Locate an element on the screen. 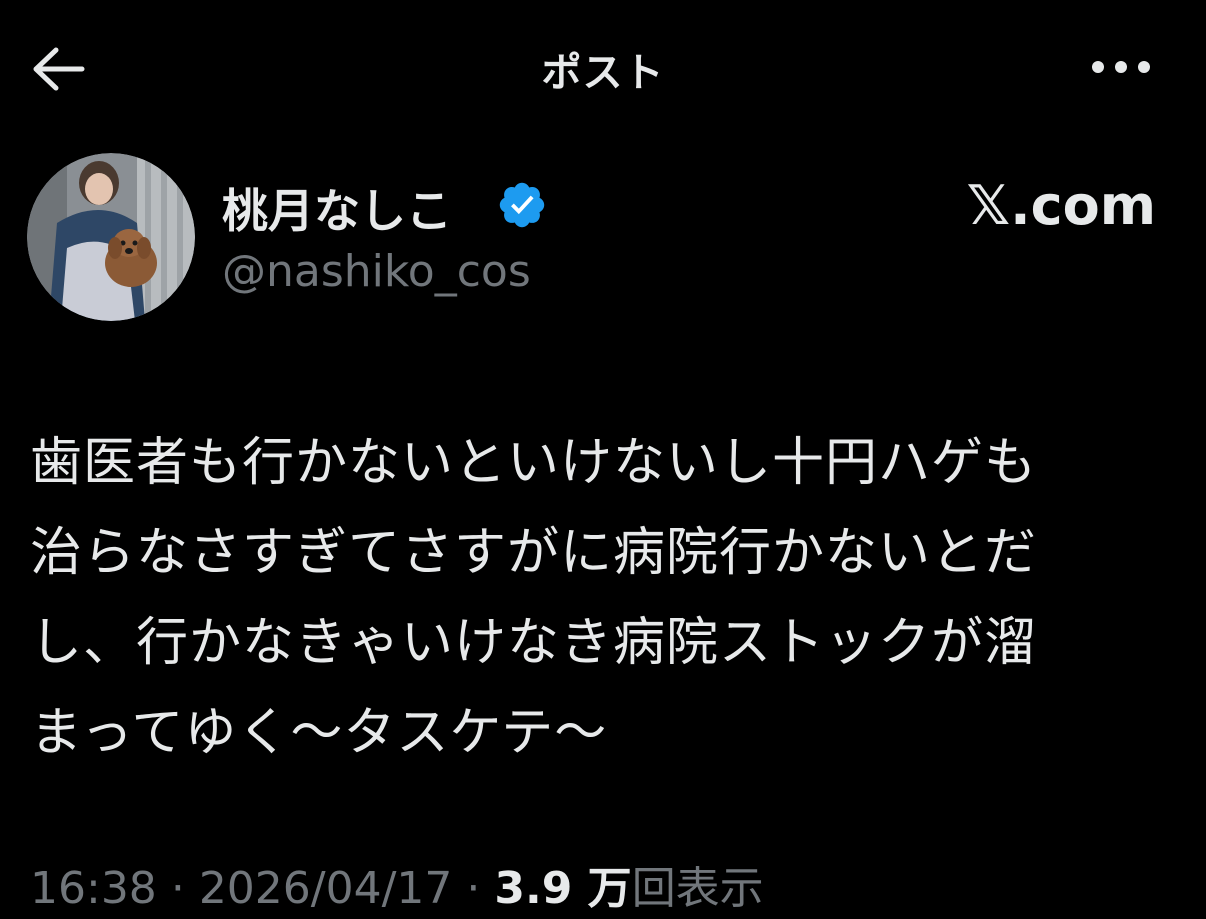 This screenshot has width=1206, height=919. views-label: 回表示 is located at coordinates (697, 888).